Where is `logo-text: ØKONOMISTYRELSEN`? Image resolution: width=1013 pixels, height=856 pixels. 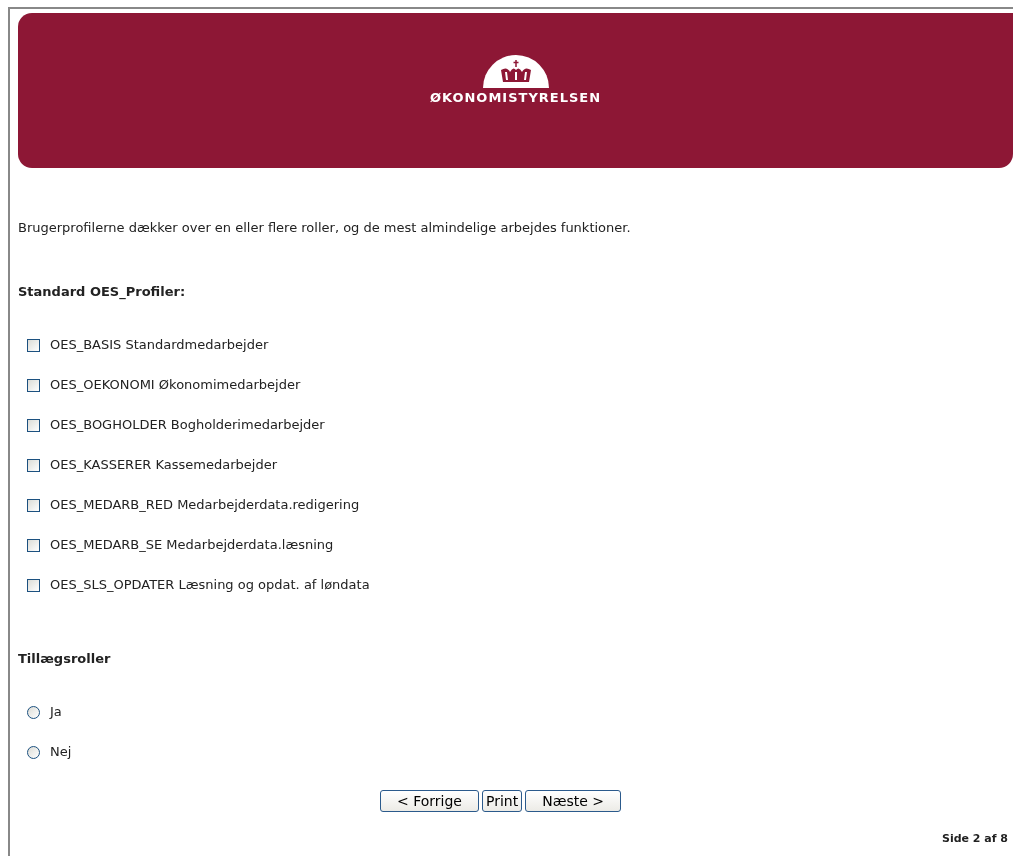 logo-text: ØKONOMISTYRELSEN is located at coordinates (515, 97).